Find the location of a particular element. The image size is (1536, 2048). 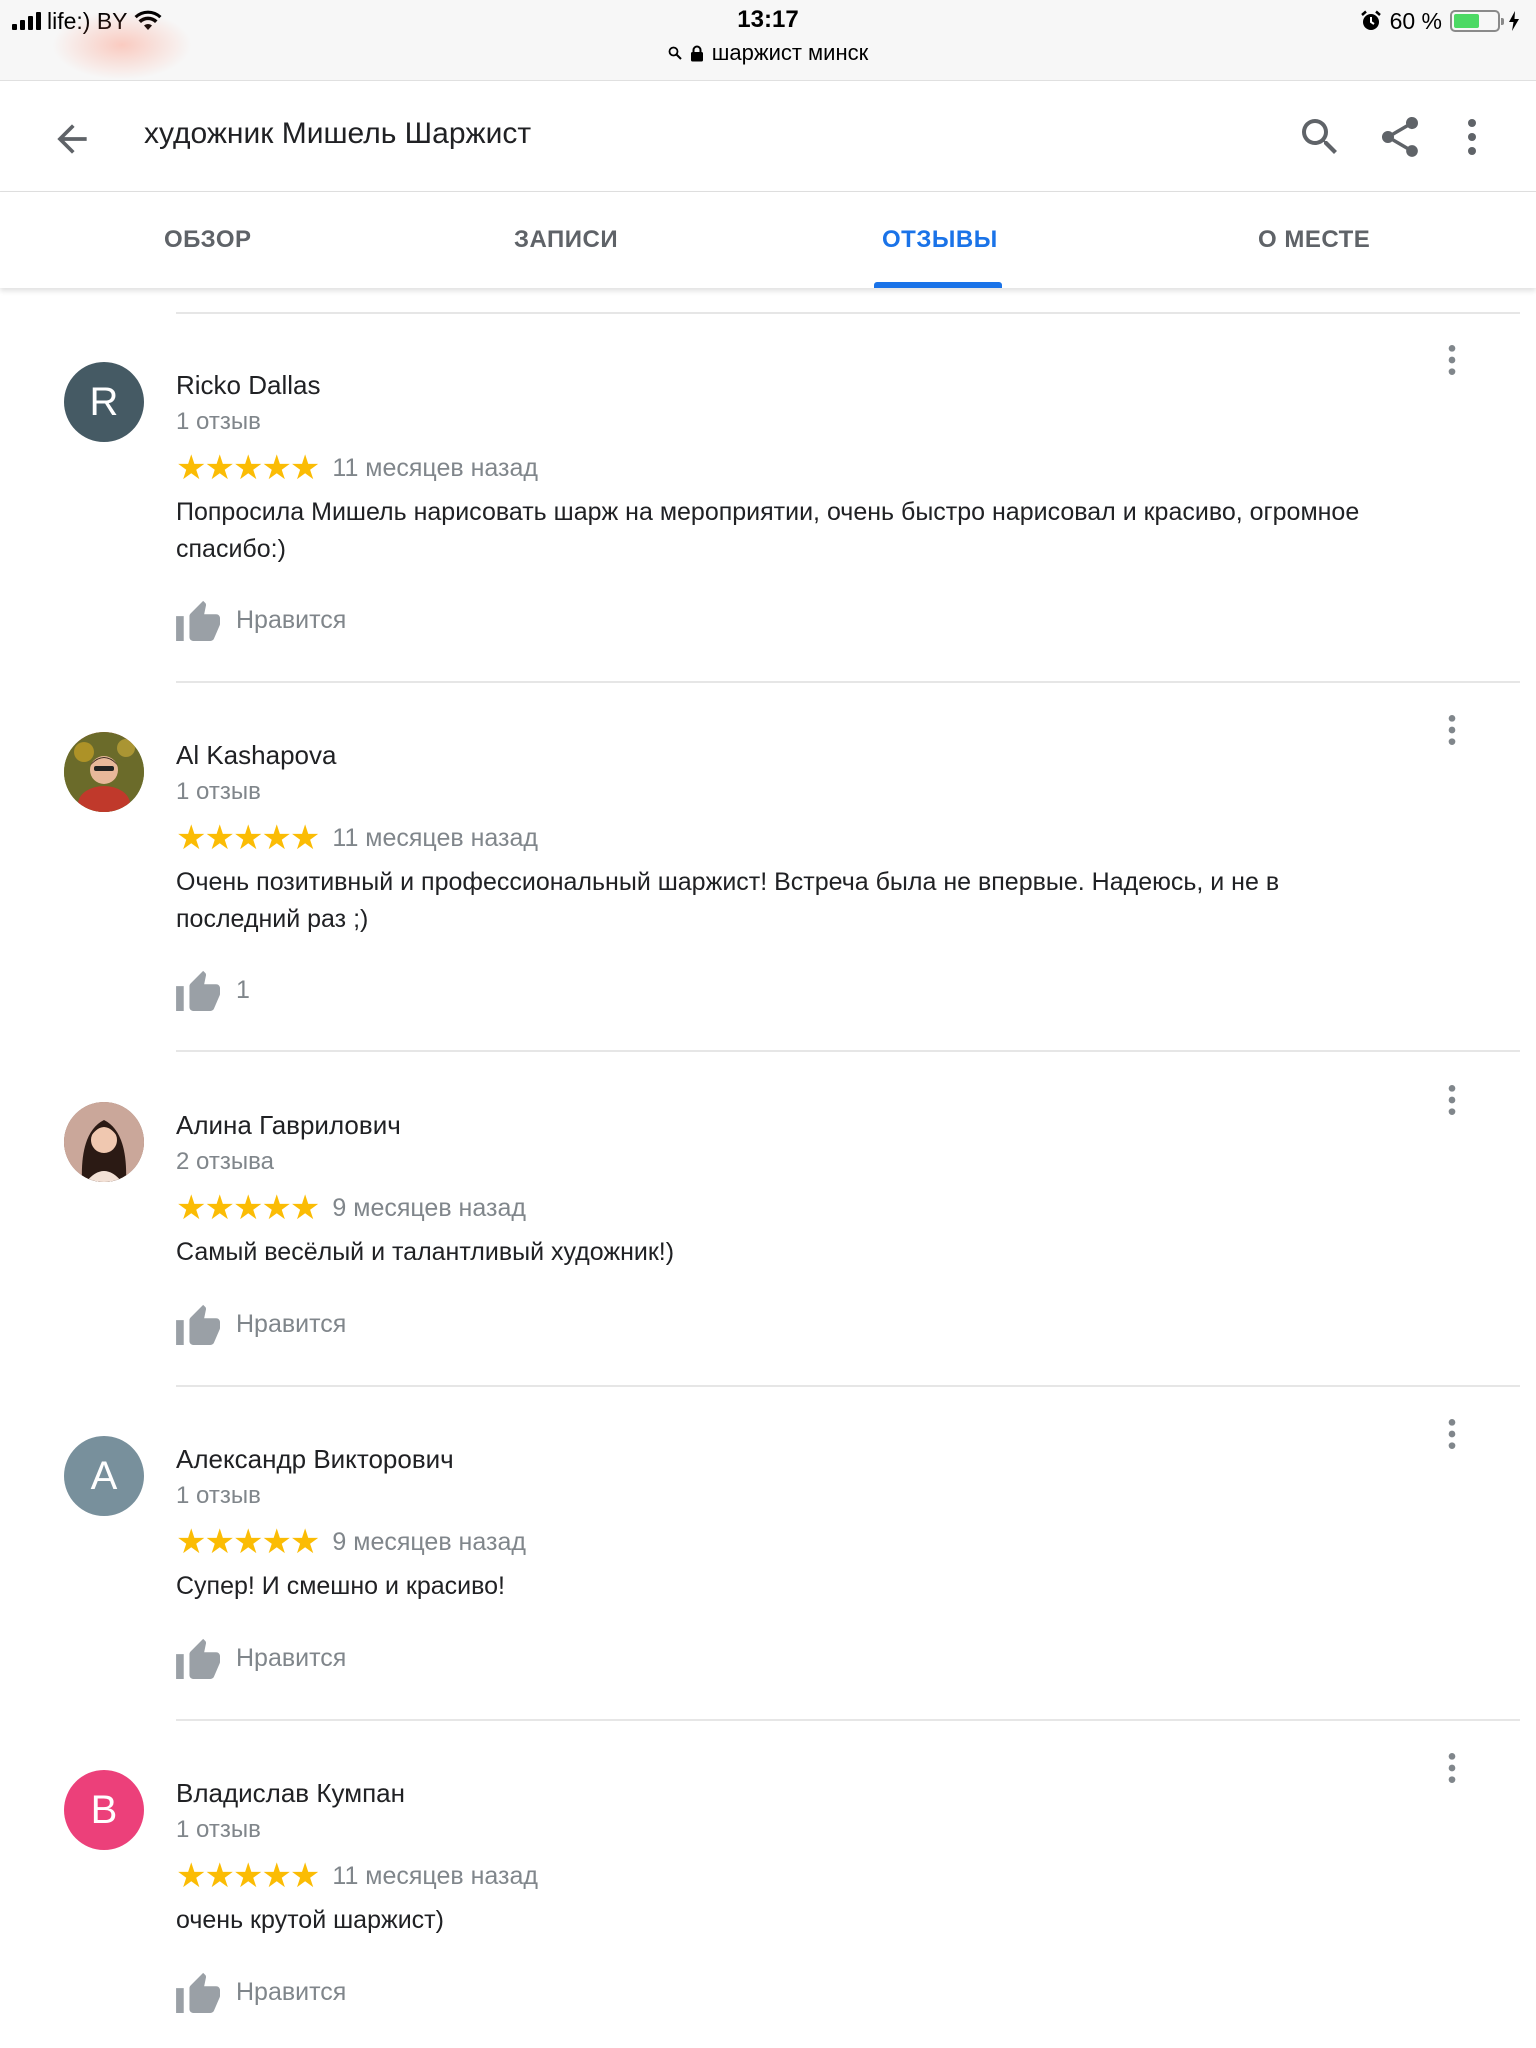

lock-icon is located at coordinates (696, 53).